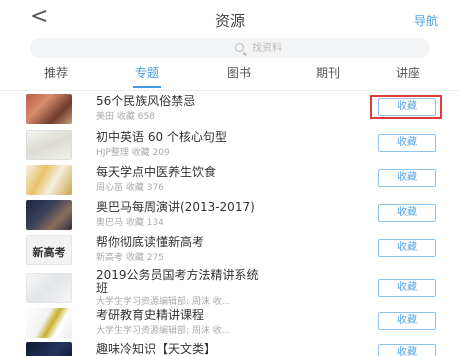  What do you see at coordinates (125, 117) in the screenshot?
I see `item-meta: 美田 收藏 658` at bounding box center [125, 117].